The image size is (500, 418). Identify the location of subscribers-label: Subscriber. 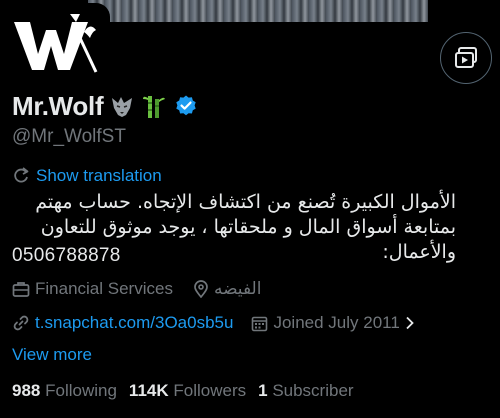
(313, 390).